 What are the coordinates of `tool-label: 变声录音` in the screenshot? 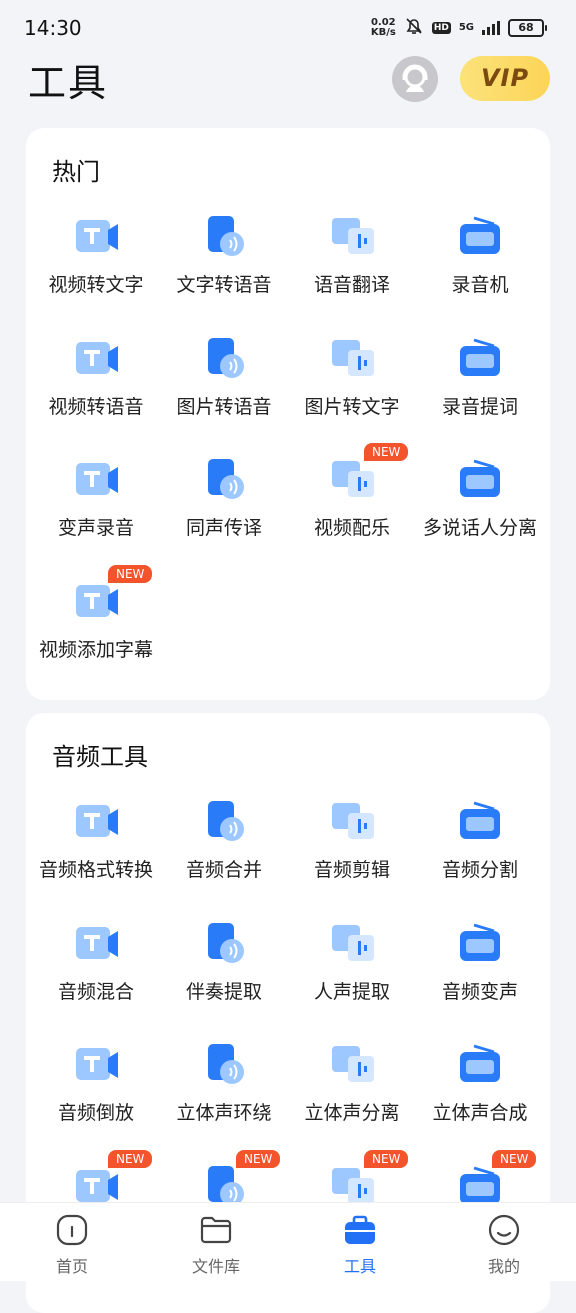 It's located at (95, 528).